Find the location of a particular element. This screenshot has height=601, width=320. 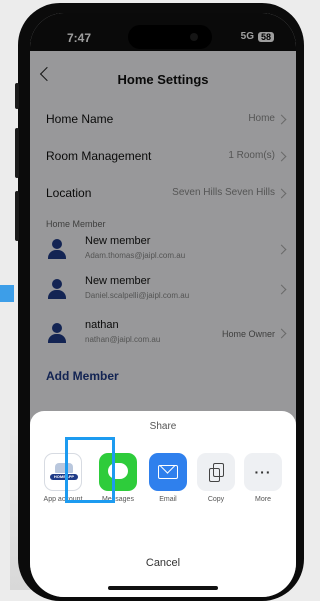

share-label: Copy is located at coordinates (216, 499).